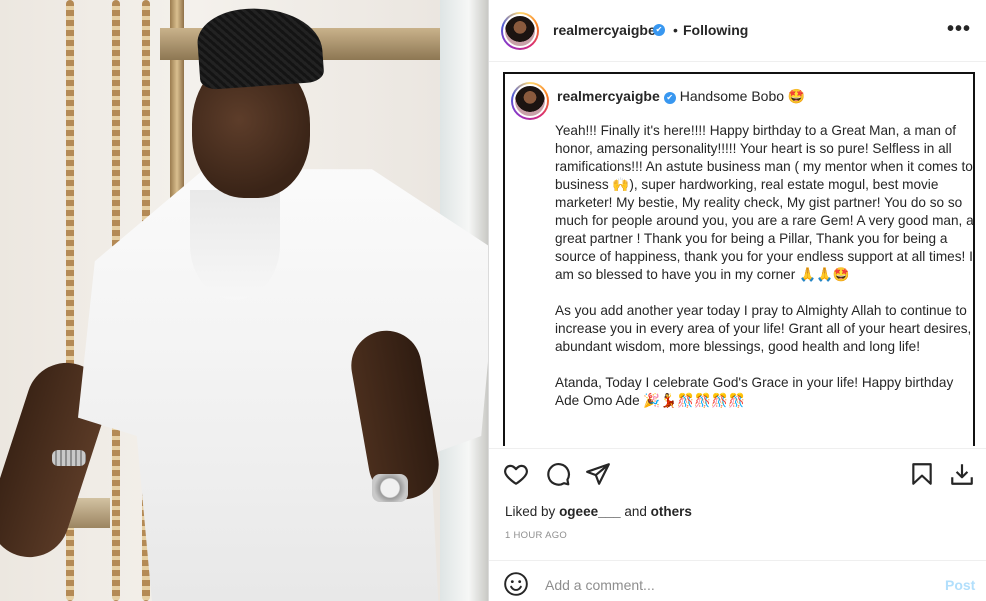  Describe the element at coordinates (558, 474) in the screenshot. I see `comment-icon` at that location.